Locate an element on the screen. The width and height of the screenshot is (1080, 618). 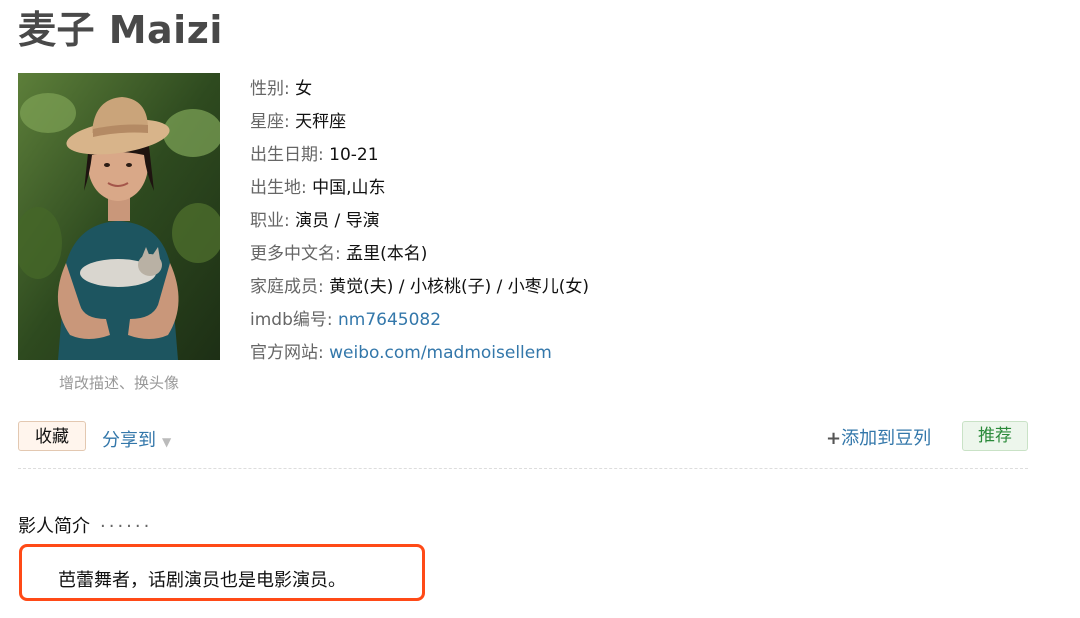
family-value: 黄觉(夫) / 小核桃(子) / 小枣儿(女) is located at coordinates (459, 287).